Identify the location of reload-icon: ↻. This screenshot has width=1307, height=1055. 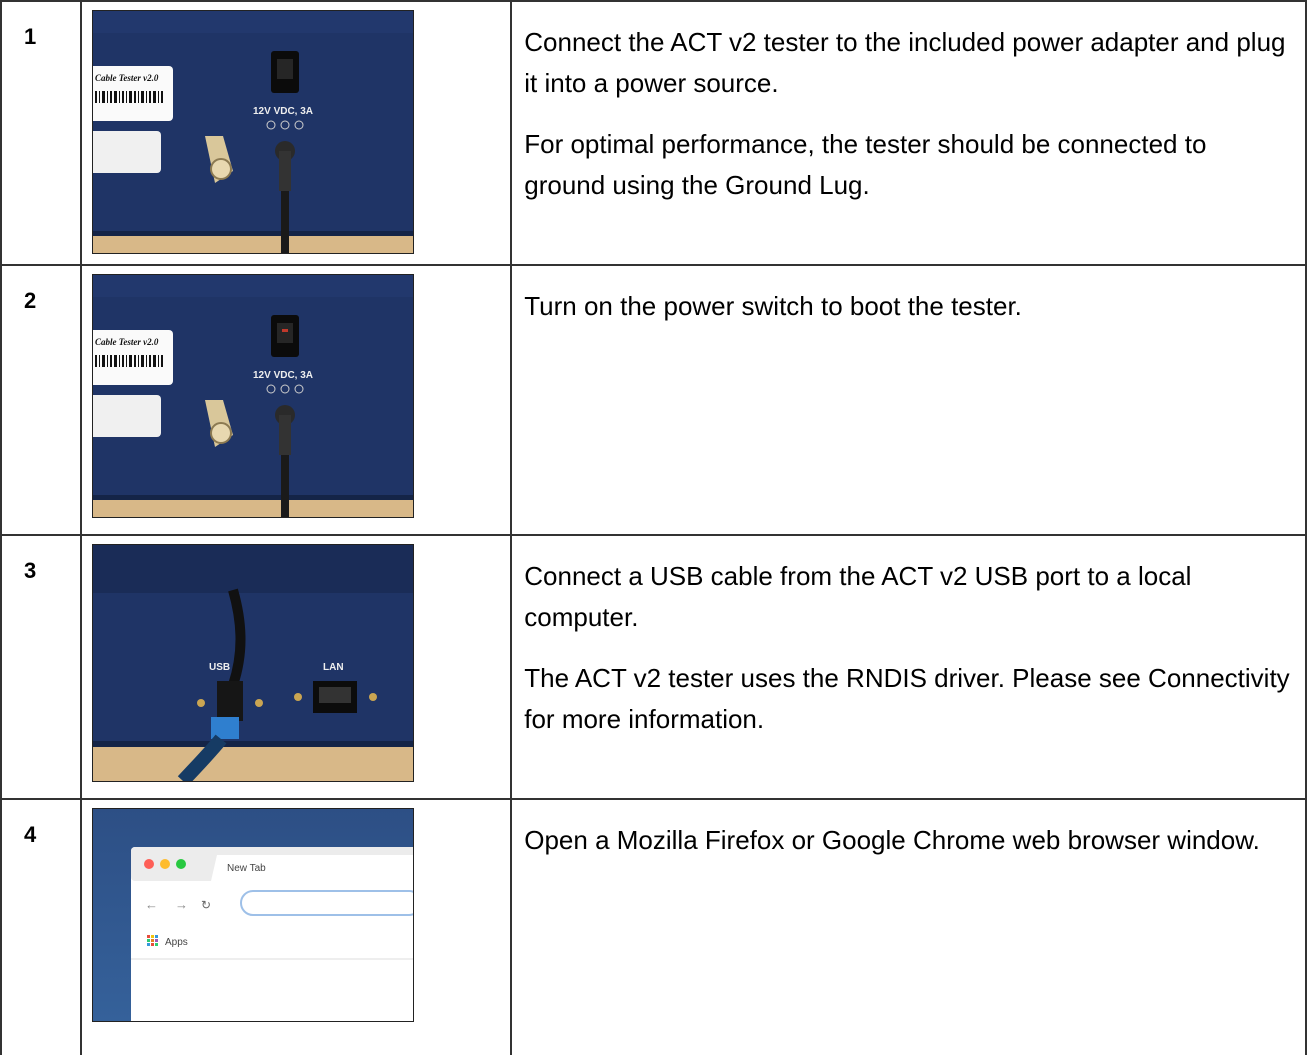
(206, 905).